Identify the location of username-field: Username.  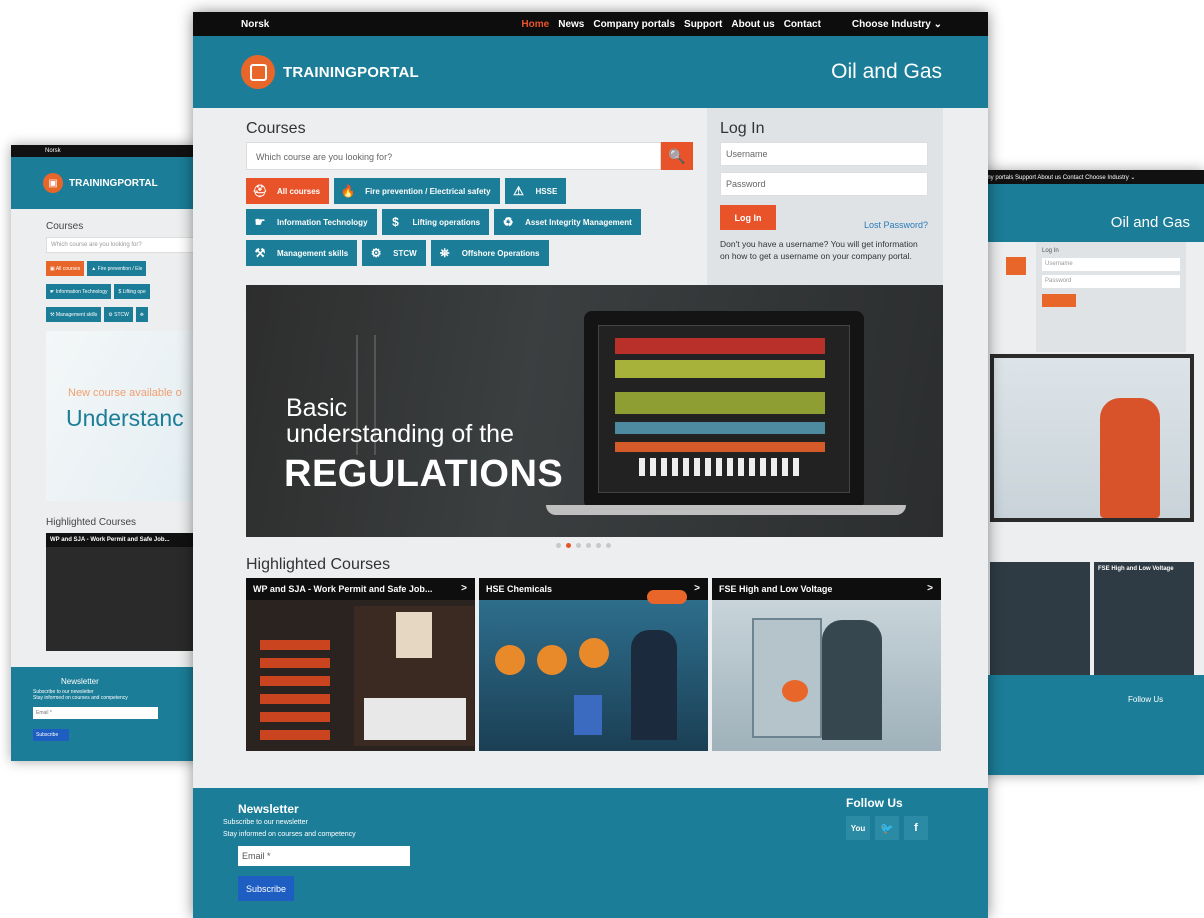
(824, 154).